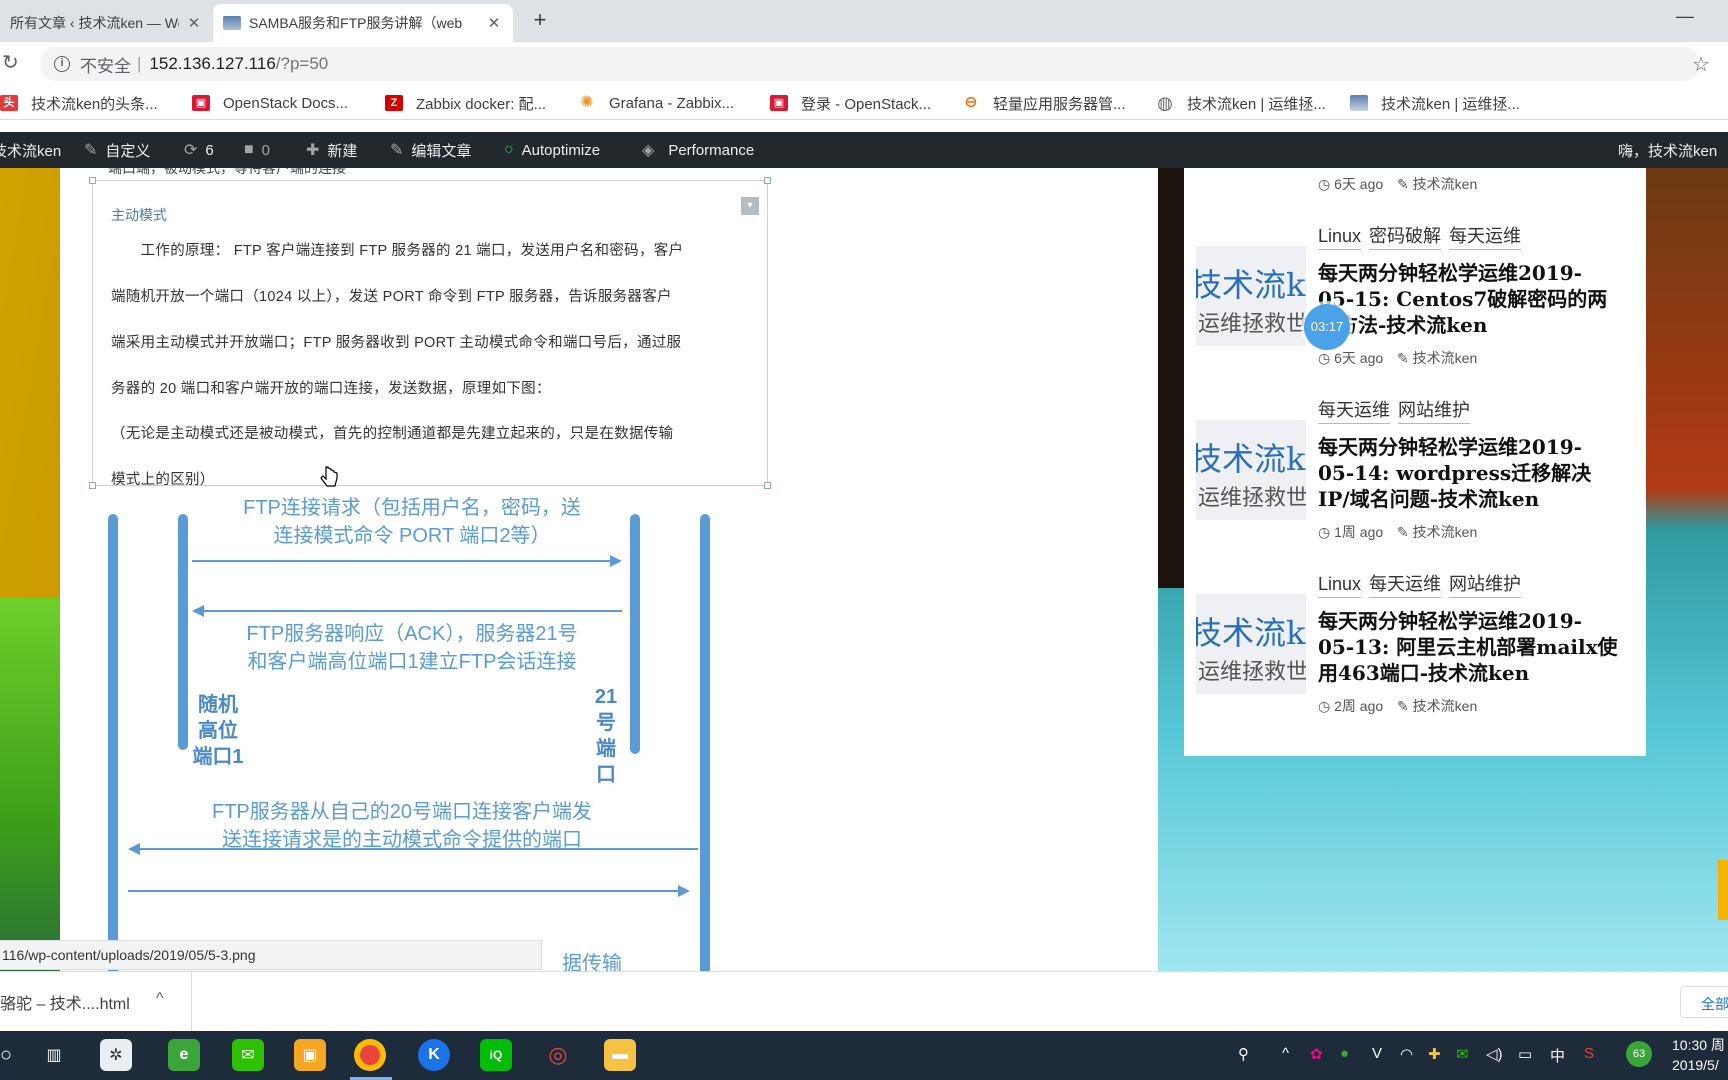 The width and height of the screenshot is (1728, 1080). What do you see at coordinates (1403, 184) in the screenshot?
I see `edit-author-icon: ✎` at bounding box center [1403, 184].